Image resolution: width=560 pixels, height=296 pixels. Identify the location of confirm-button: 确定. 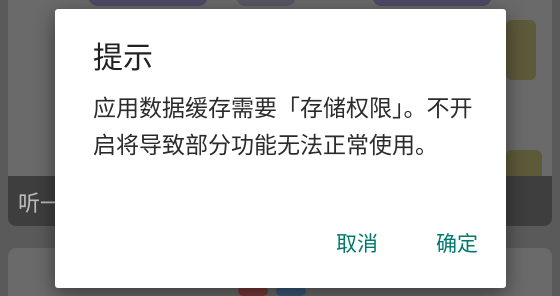
(457, 243).